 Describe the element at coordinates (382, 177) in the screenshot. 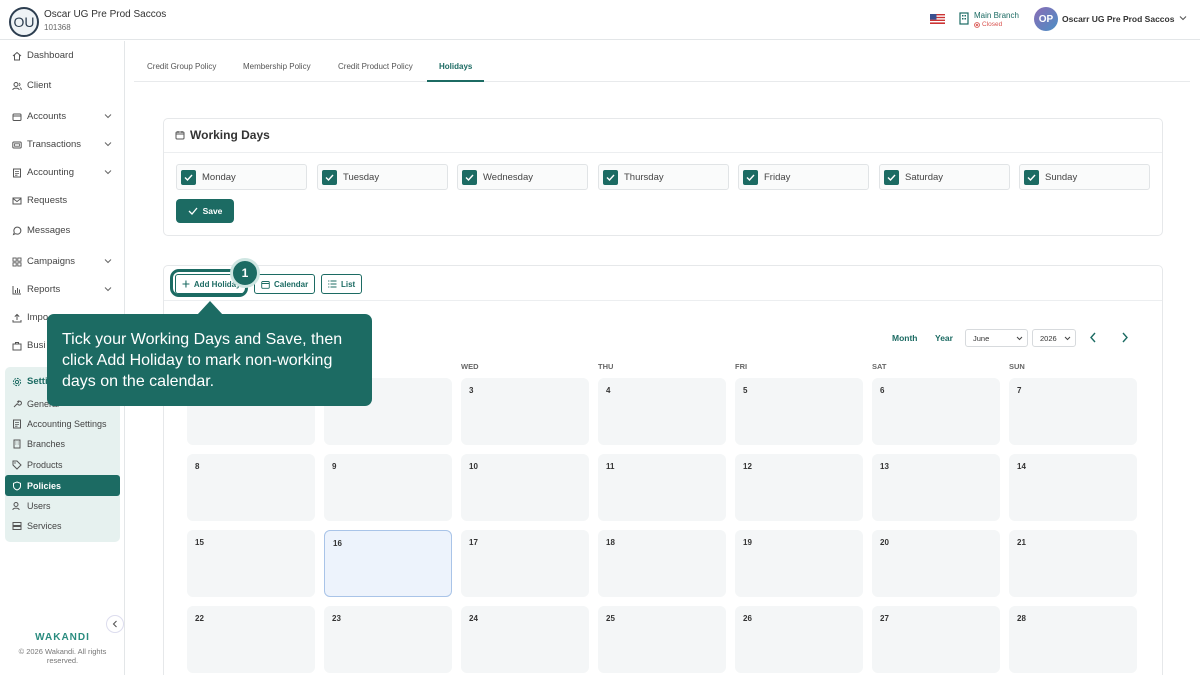

I see `day-checkbox-tuesday: Tuesday` at that location.